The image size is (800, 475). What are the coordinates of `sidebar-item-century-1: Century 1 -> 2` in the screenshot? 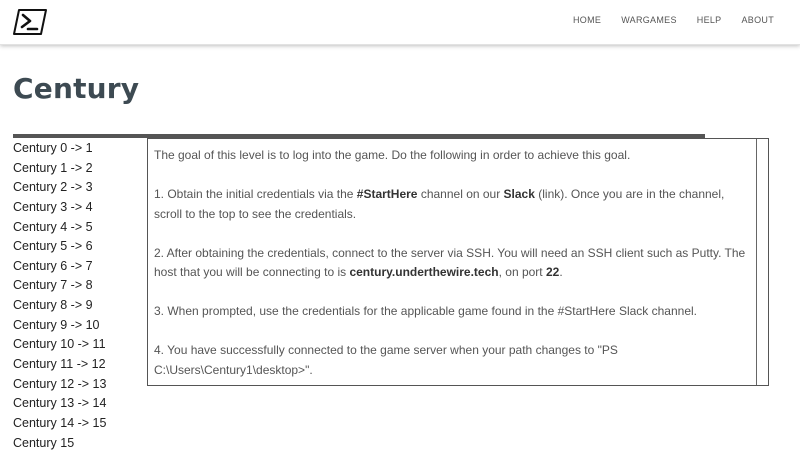 It's located at (78, 169).